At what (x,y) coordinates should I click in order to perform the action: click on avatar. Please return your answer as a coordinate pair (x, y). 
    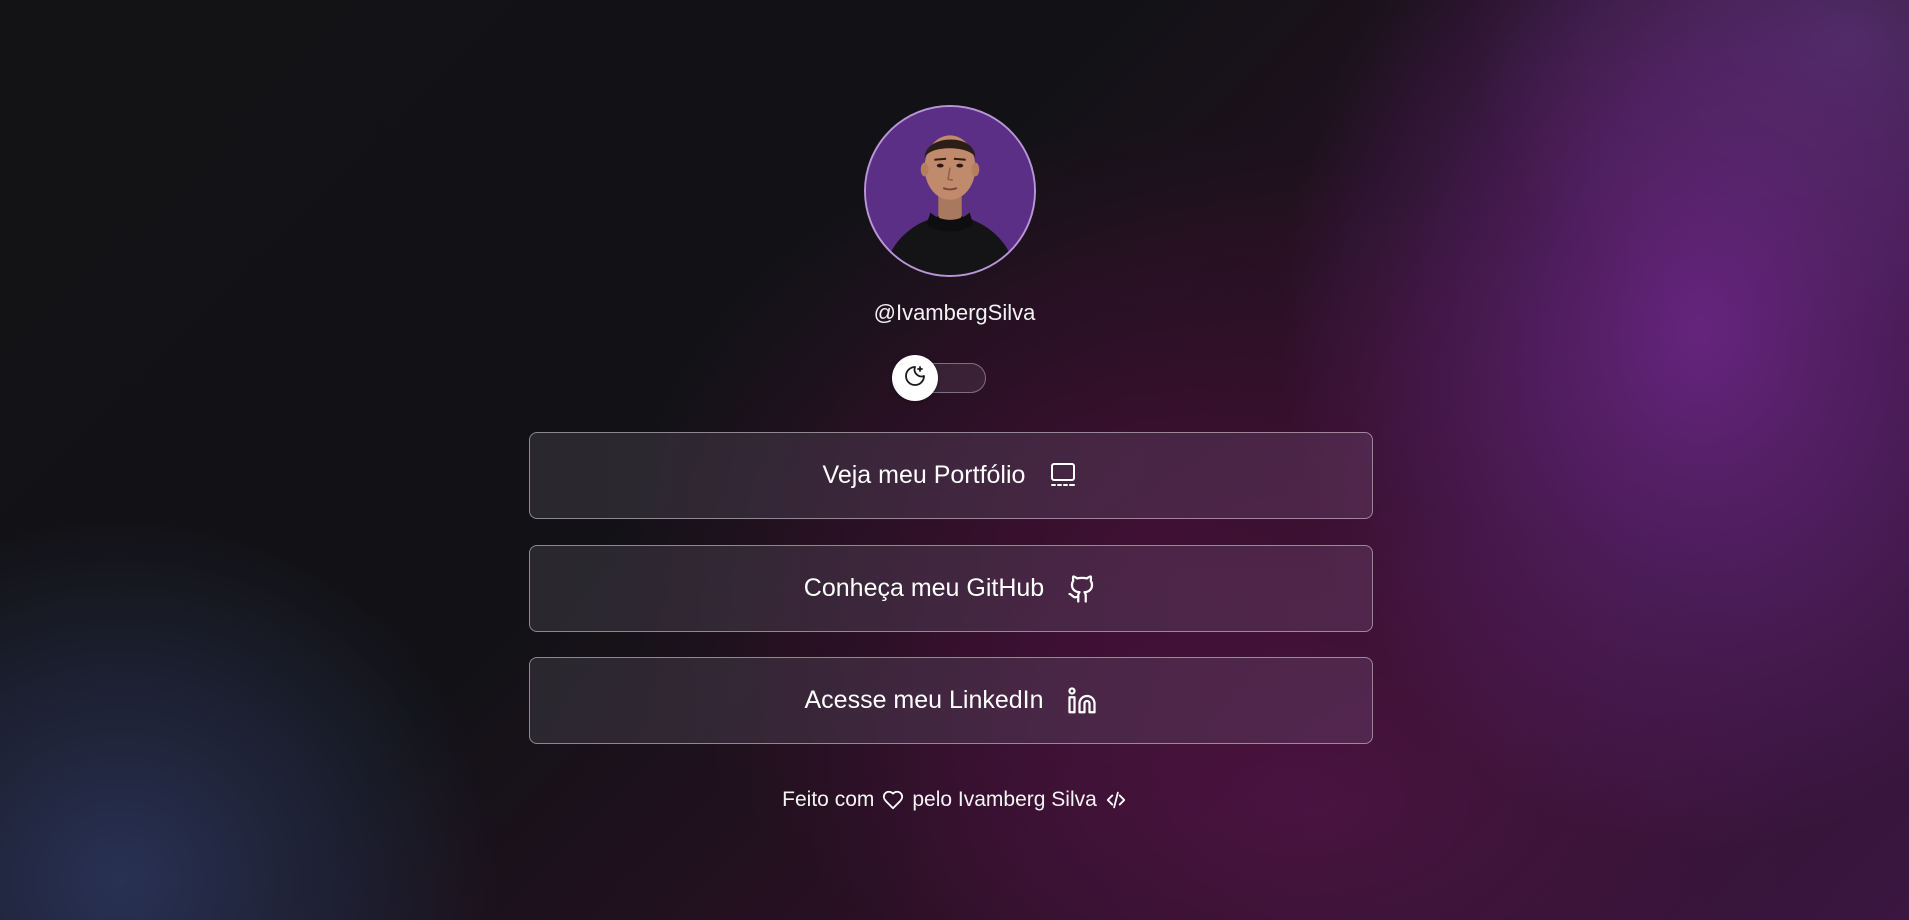
    Looking at the image, I should click on (950, 191).